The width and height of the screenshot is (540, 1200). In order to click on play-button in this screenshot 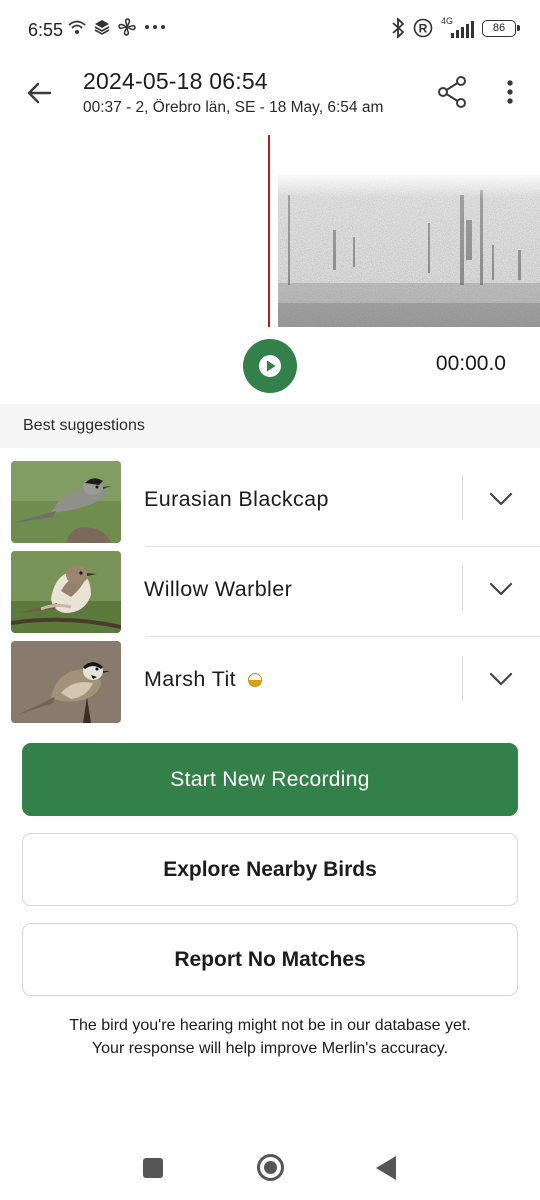, I will do `click(270, 366)`.